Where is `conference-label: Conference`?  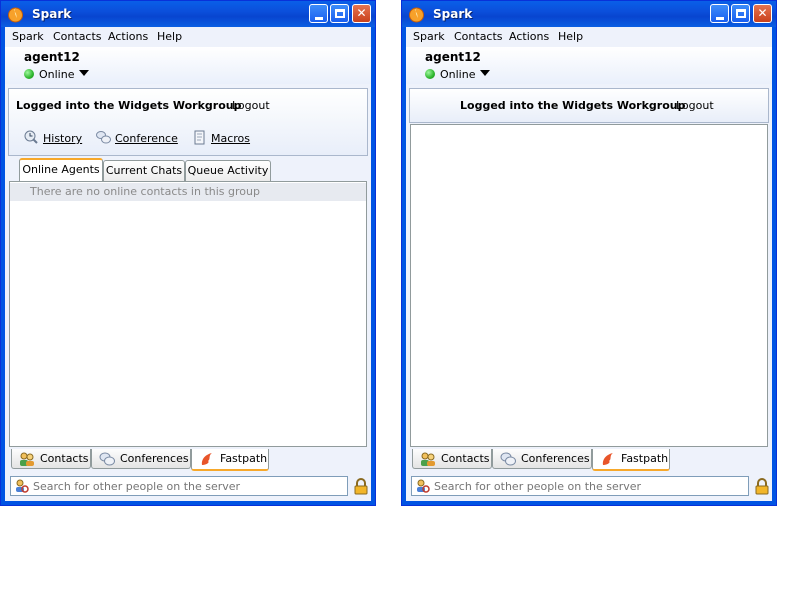 conference-label: Conference is located at coordinates (146, 138).